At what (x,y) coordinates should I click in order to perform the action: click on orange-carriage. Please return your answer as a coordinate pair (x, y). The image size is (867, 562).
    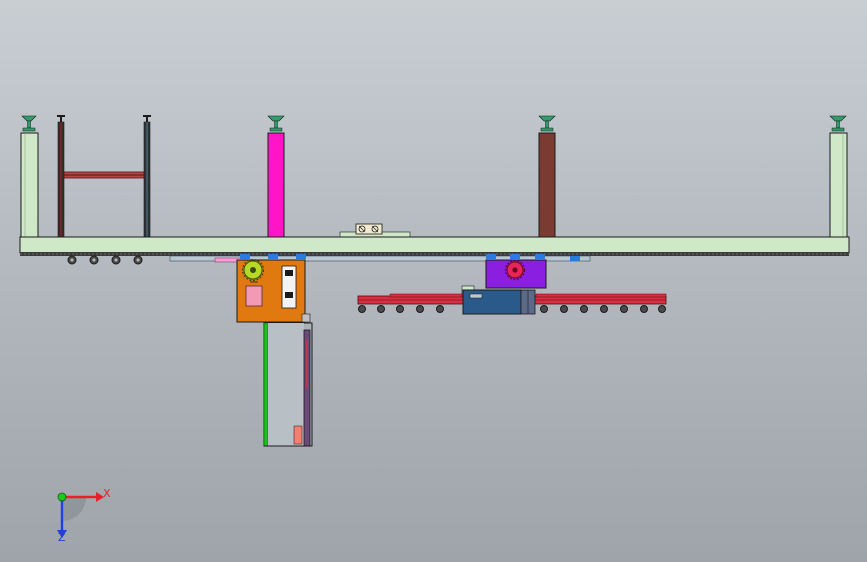
    Looking at the image, I should click on (274, 296).